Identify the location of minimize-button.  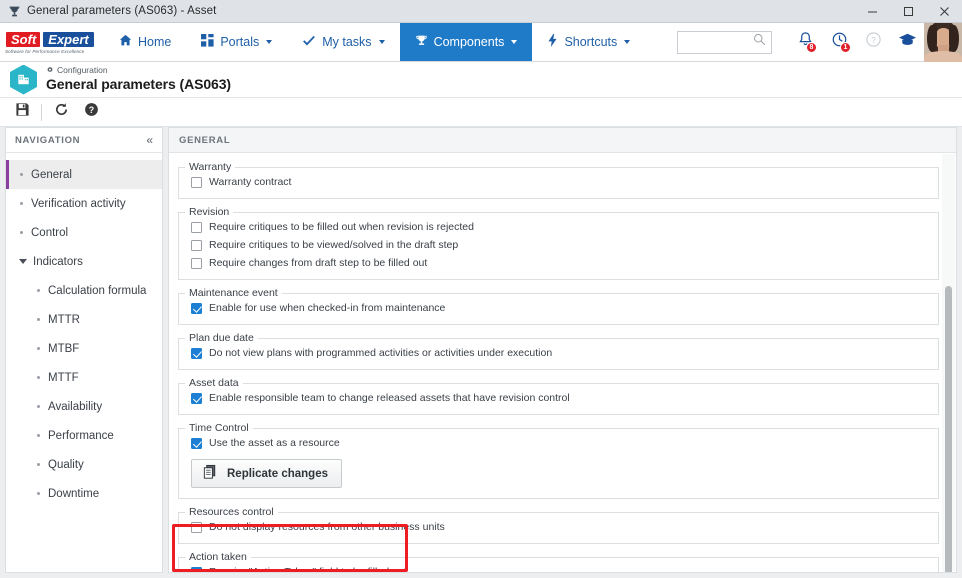
(872, 11).